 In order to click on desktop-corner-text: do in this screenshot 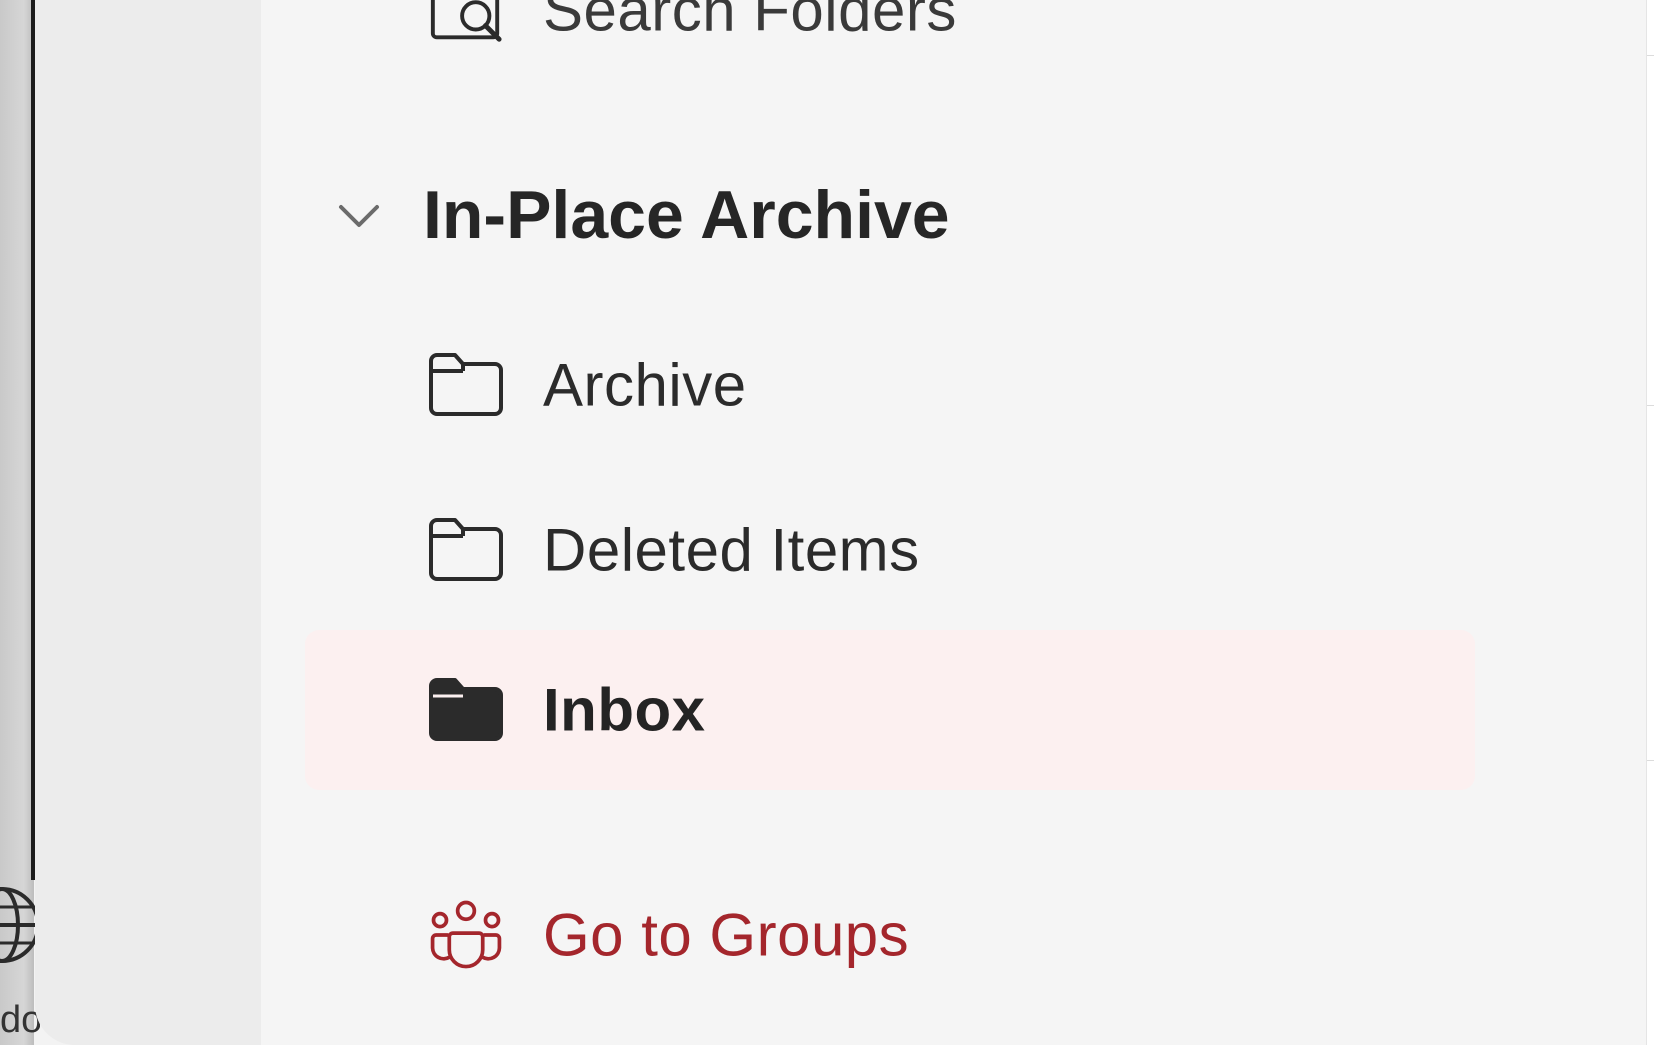, I will do `click(20, 1020)`.